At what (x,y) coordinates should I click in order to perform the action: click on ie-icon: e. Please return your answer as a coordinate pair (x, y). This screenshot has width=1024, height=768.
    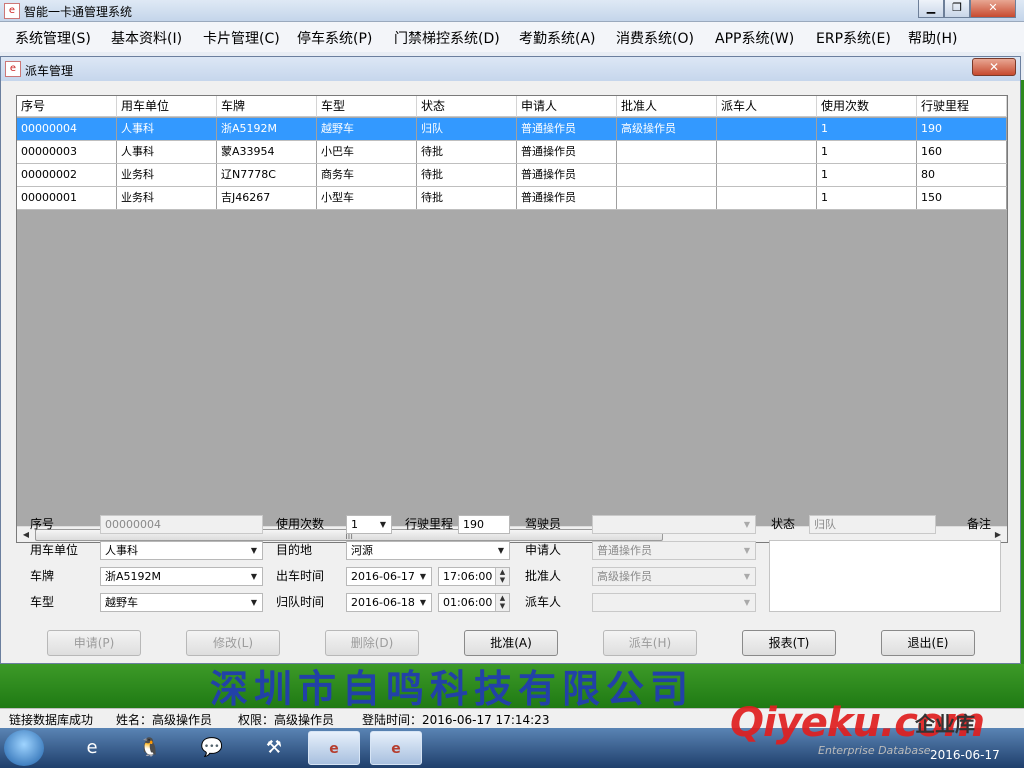
    Looking at the image, I should click on (92, 748).